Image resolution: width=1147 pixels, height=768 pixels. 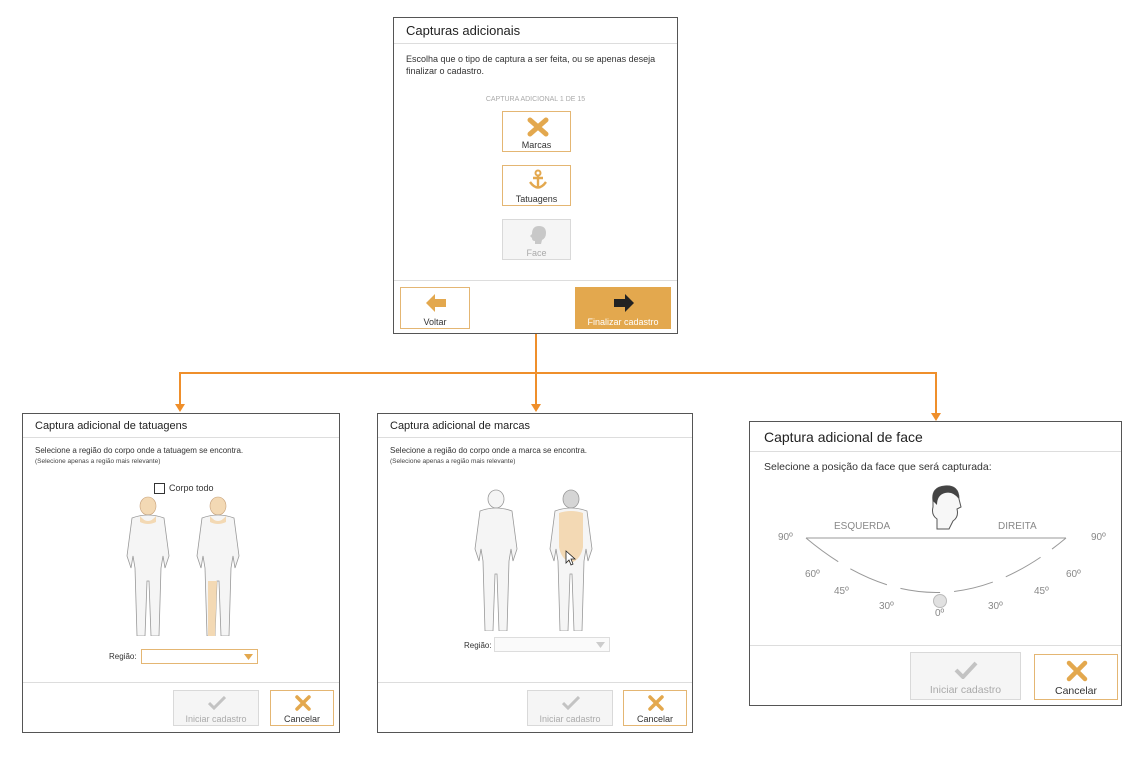 What do you see at coordinates (536, 354) in the screenshot?
I see `connector-trunk` at bounding box center [536, 354].